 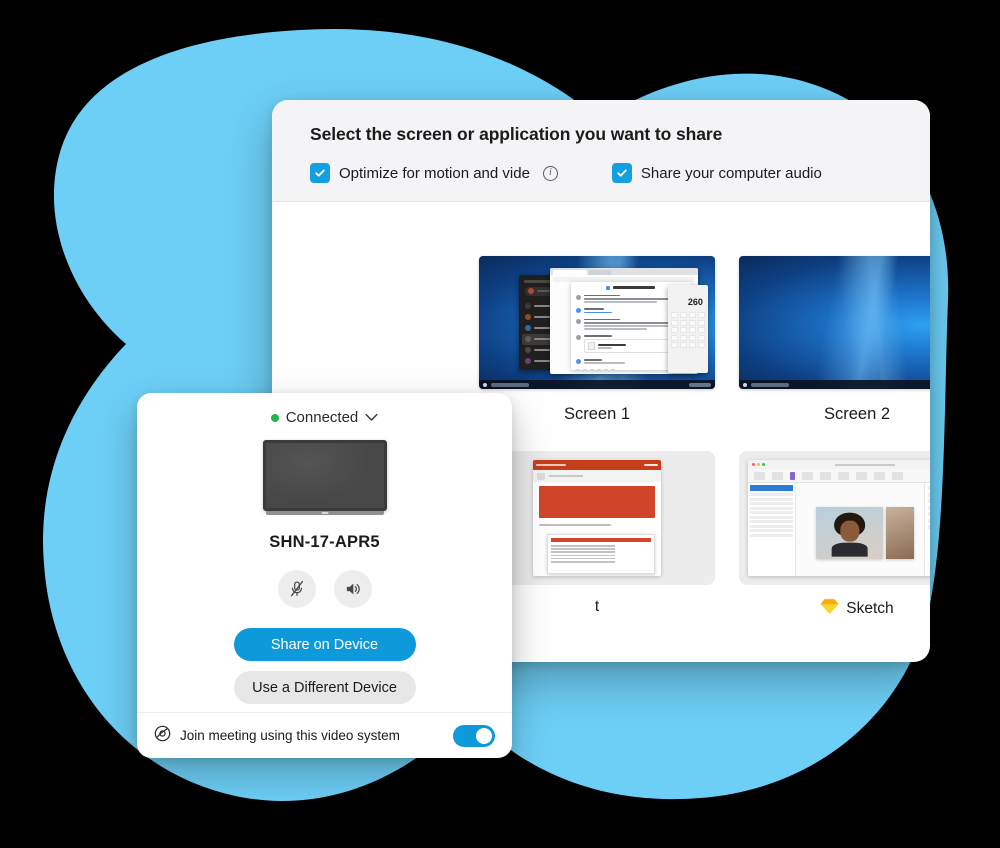 I want to click on powerpoint-window, so click(x=597, y=518).